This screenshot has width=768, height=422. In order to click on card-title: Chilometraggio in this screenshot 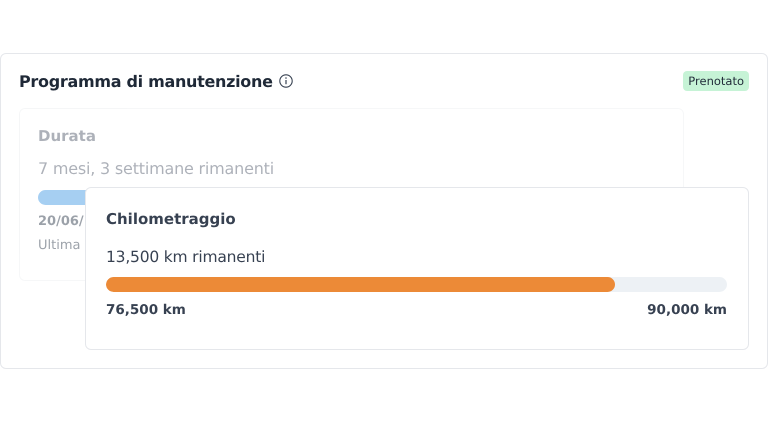, I will do `click(171, 219)`.